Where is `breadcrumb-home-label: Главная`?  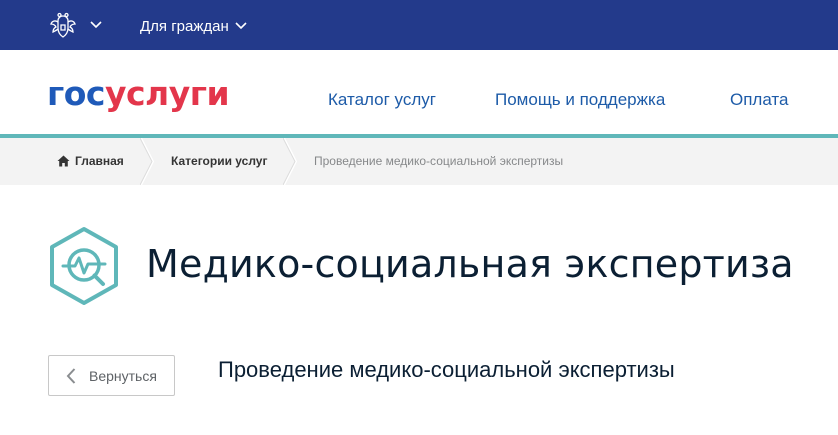 breadcrumb-home-label: Главная is located at coordinates (99, 161).